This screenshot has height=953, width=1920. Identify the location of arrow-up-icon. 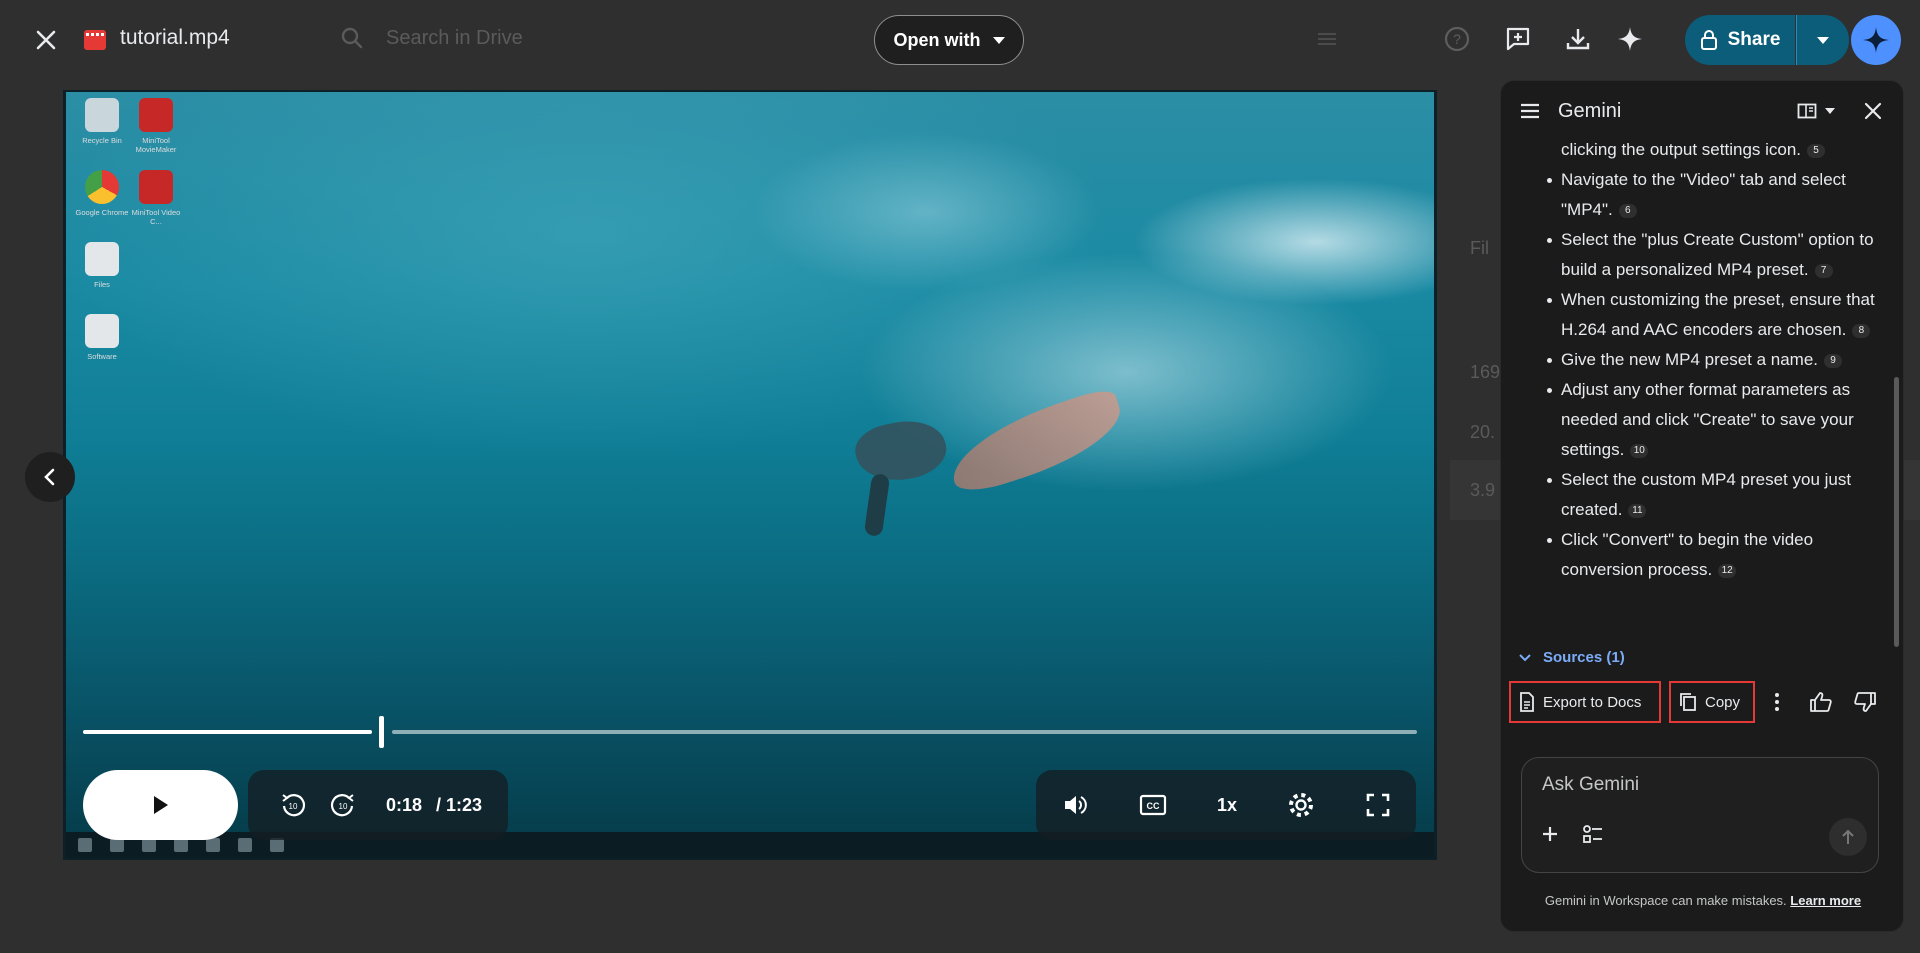
(1848, 836).